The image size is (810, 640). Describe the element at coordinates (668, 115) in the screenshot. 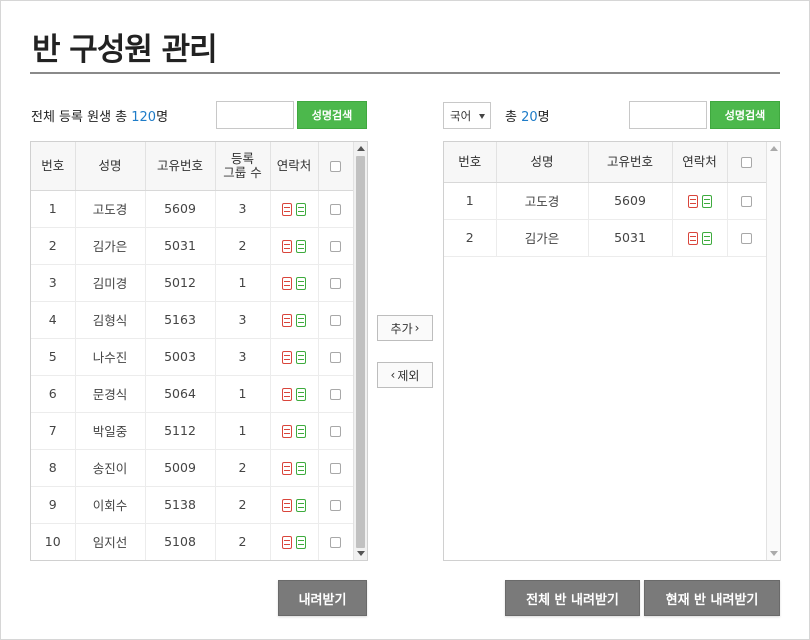

I see `right-search-input` at that location.